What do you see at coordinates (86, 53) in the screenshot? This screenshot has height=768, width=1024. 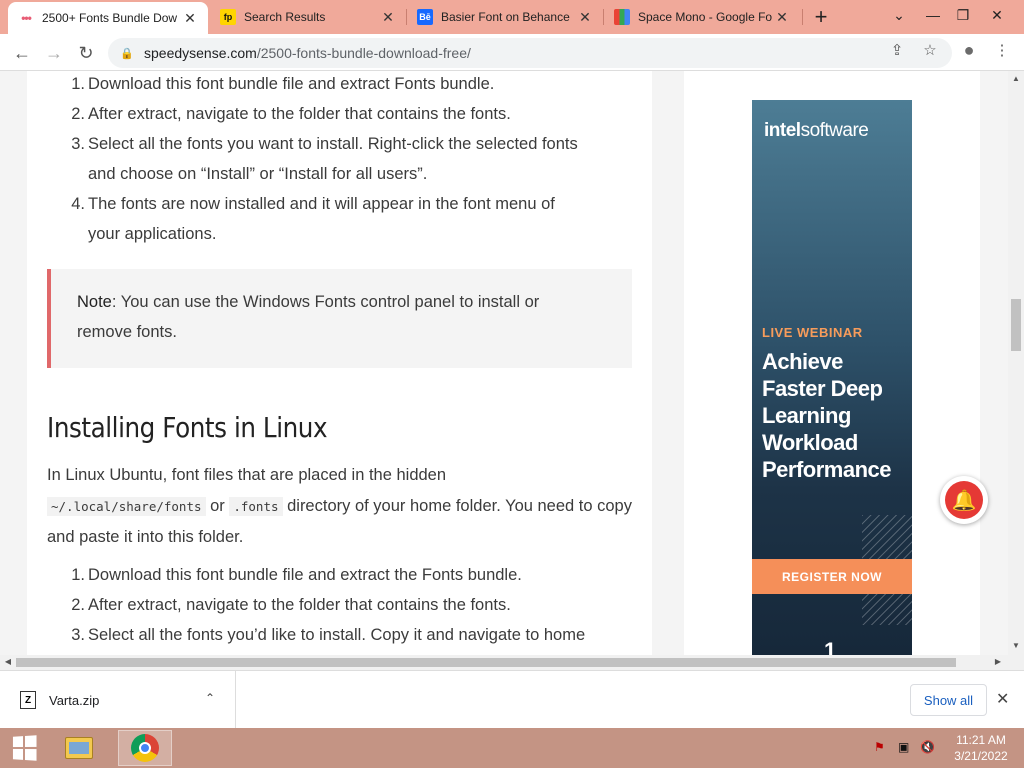 I see `reload-button: ↻` at bounding box center [86, 53].